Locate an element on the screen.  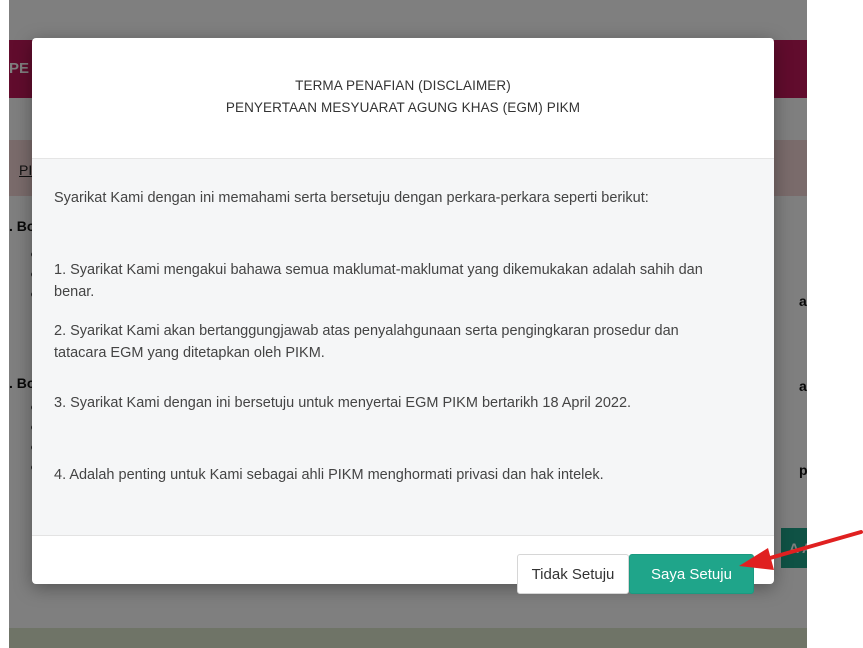
left-margin-strip is located at coordinates (4, 324).